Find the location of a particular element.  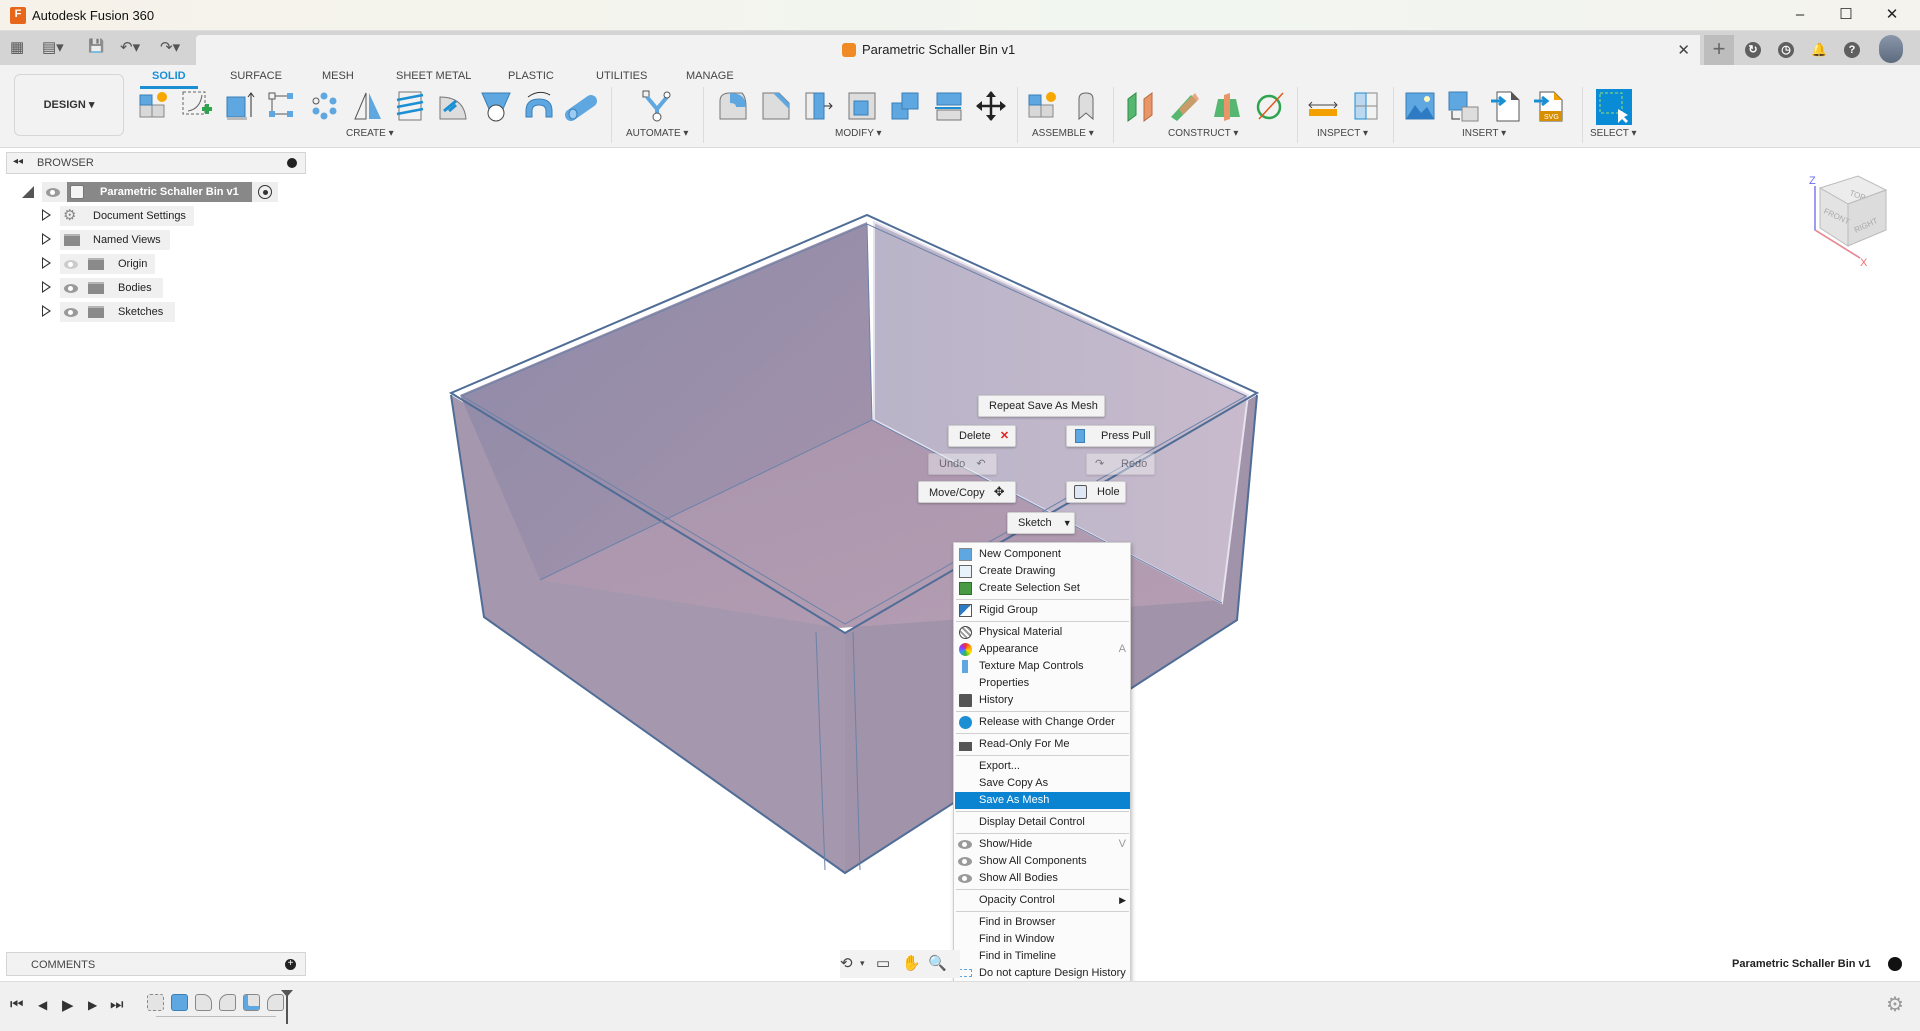

document-tab: Parametric Schaller Bin v1 ✕ is located at coordinates (948, 50).